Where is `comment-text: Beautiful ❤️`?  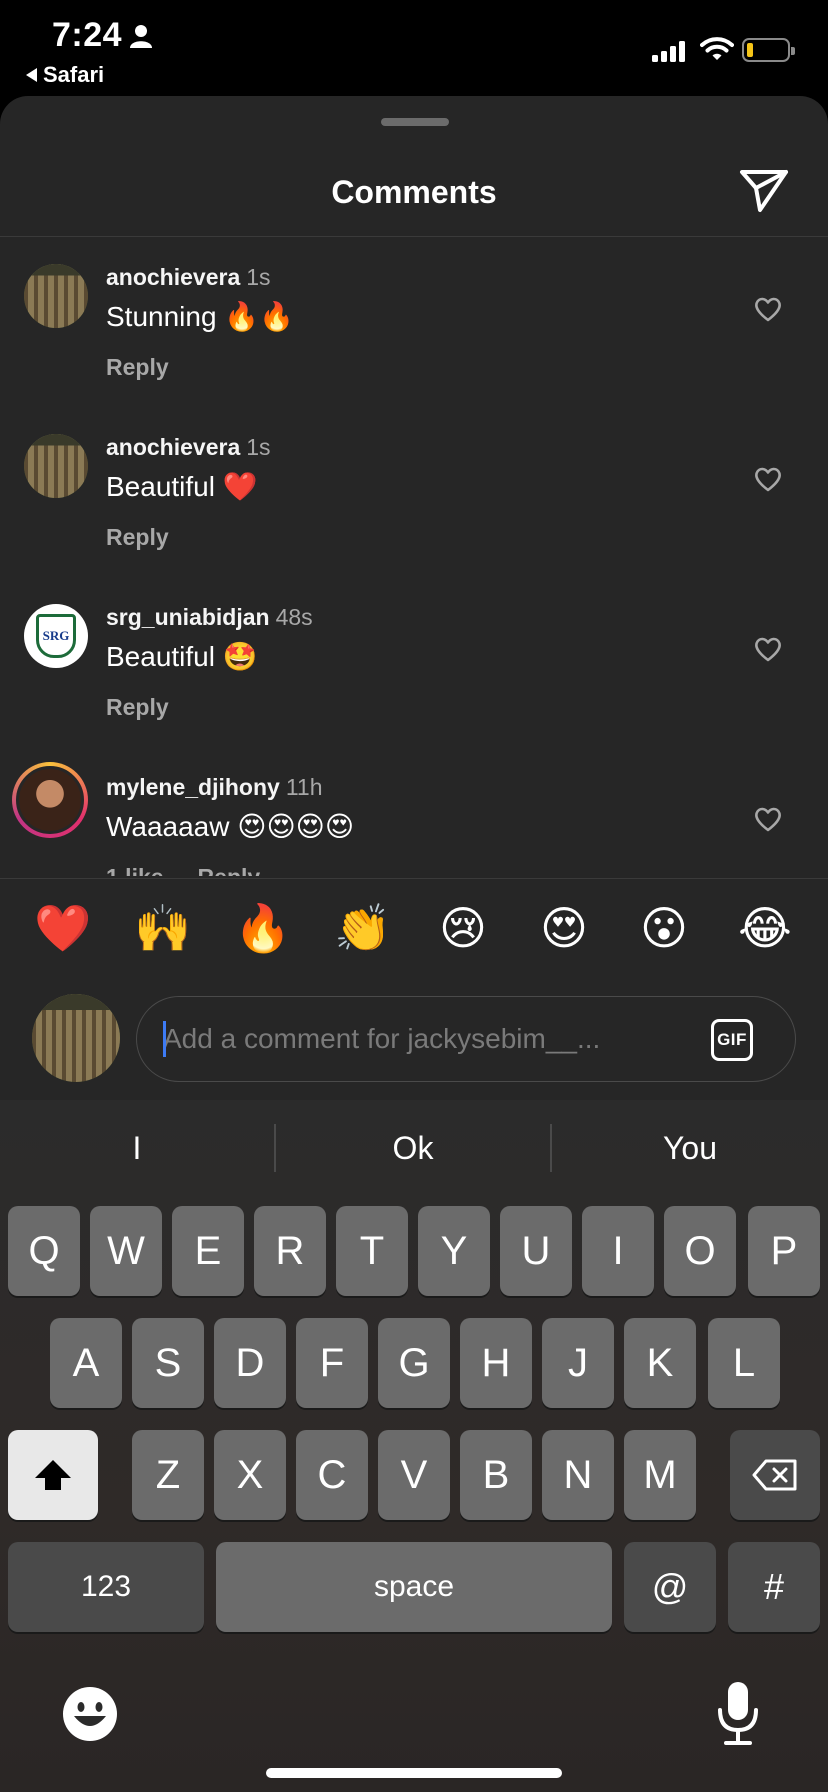
comment-text: Beautiful ❤️ is located at coordinates (182, 486).